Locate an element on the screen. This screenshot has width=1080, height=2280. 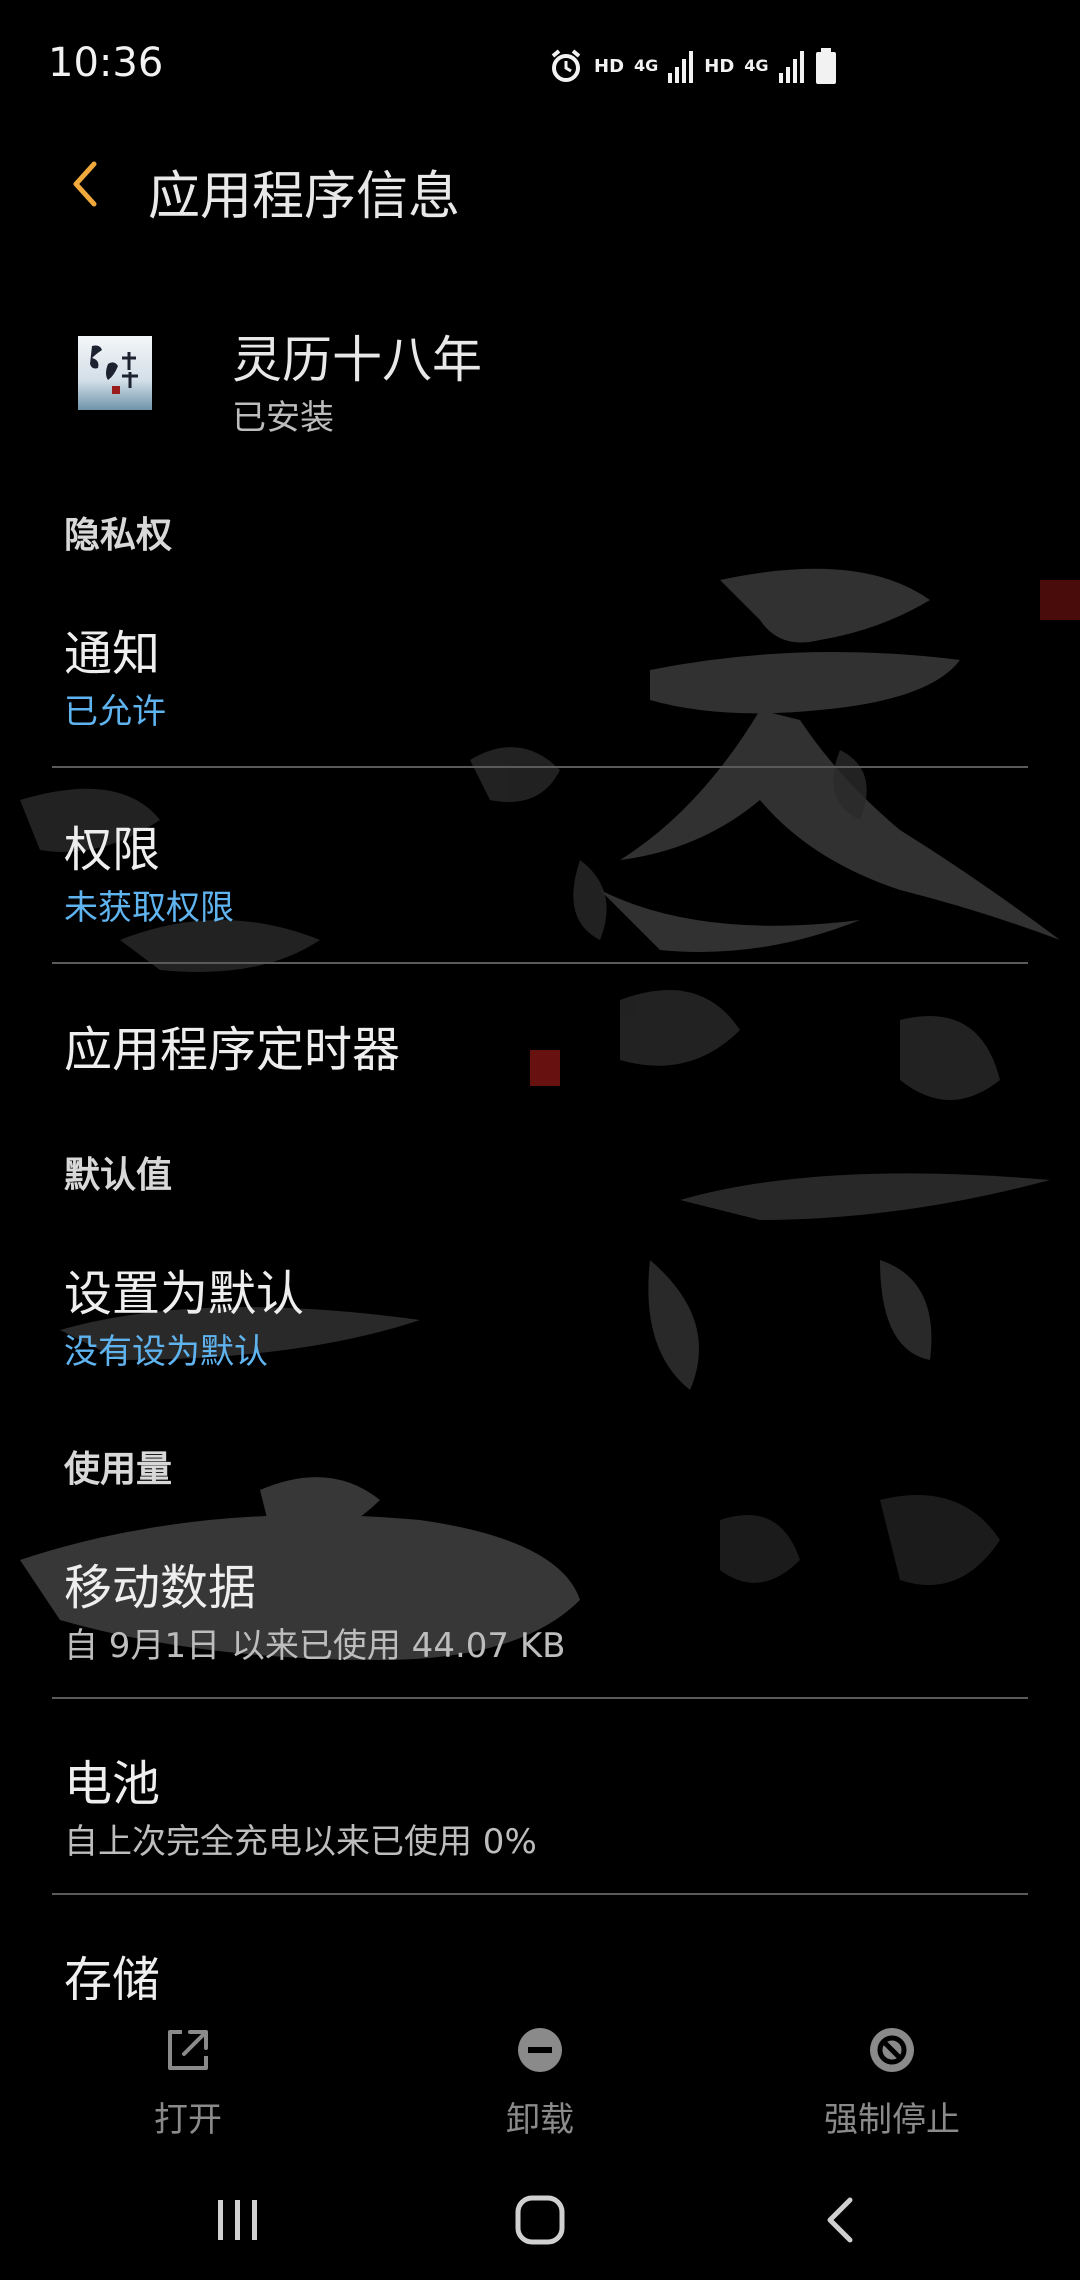
battery-item: 电池 自上次完全充电以来已使用 0% is located at coordinates (540, 1815).